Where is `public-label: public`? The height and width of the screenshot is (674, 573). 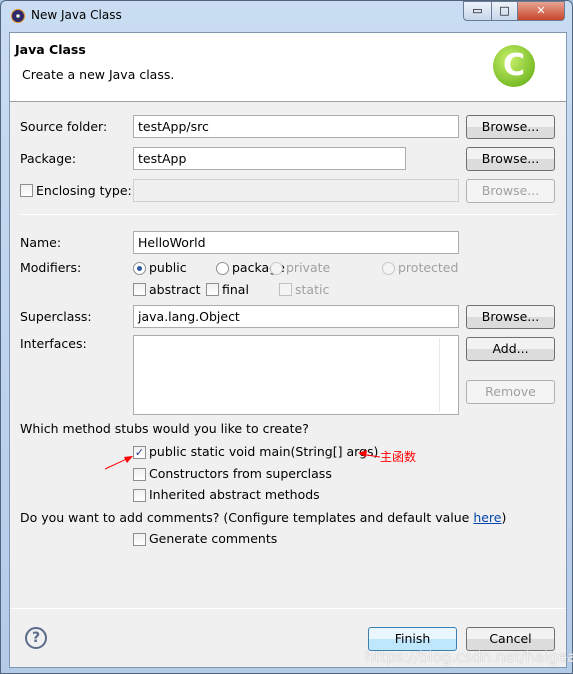 public-label: public is located at coordinates (168, 267).